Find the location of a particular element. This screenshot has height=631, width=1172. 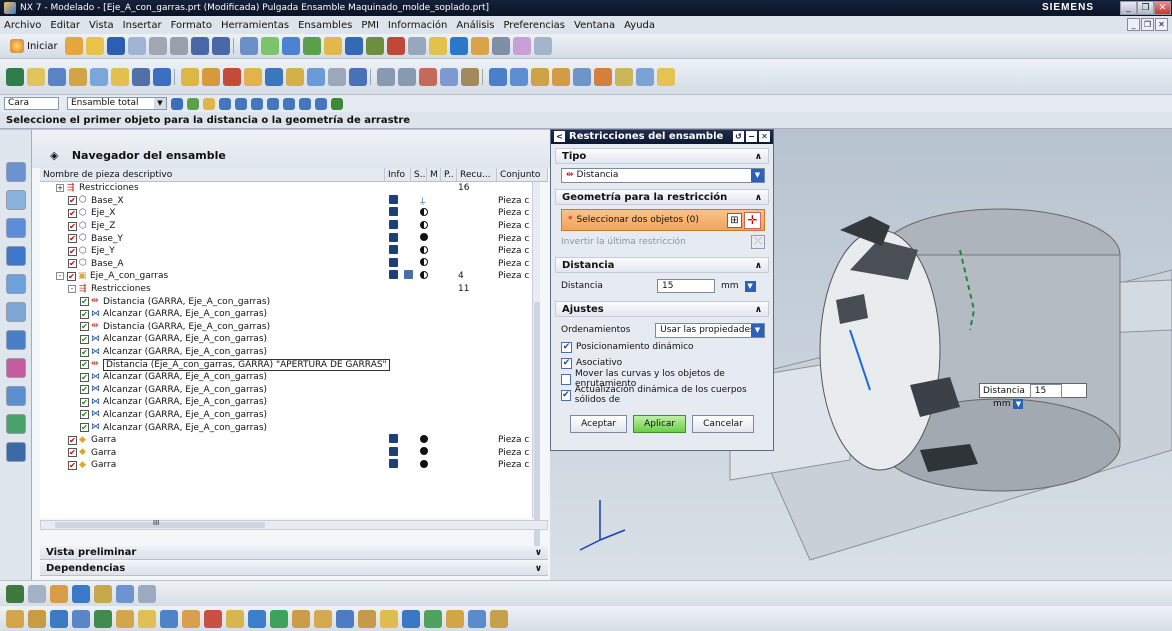

sweep-icon is located at coordinates (624, 76).